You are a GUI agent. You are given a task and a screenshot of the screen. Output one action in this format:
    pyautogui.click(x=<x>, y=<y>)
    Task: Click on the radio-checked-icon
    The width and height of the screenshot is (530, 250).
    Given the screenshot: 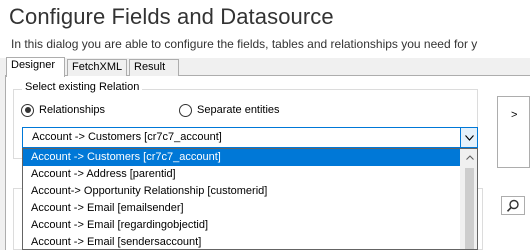 What is the action you would take?
    pyautogui.click(x=27, y=110)
    